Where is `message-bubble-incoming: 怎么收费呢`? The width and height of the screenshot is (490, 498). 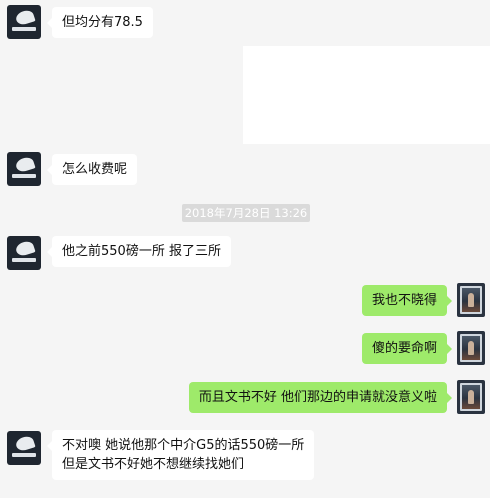 message-bubble-incoming: 怎么收费呢 is located at coordinates (92, 169).